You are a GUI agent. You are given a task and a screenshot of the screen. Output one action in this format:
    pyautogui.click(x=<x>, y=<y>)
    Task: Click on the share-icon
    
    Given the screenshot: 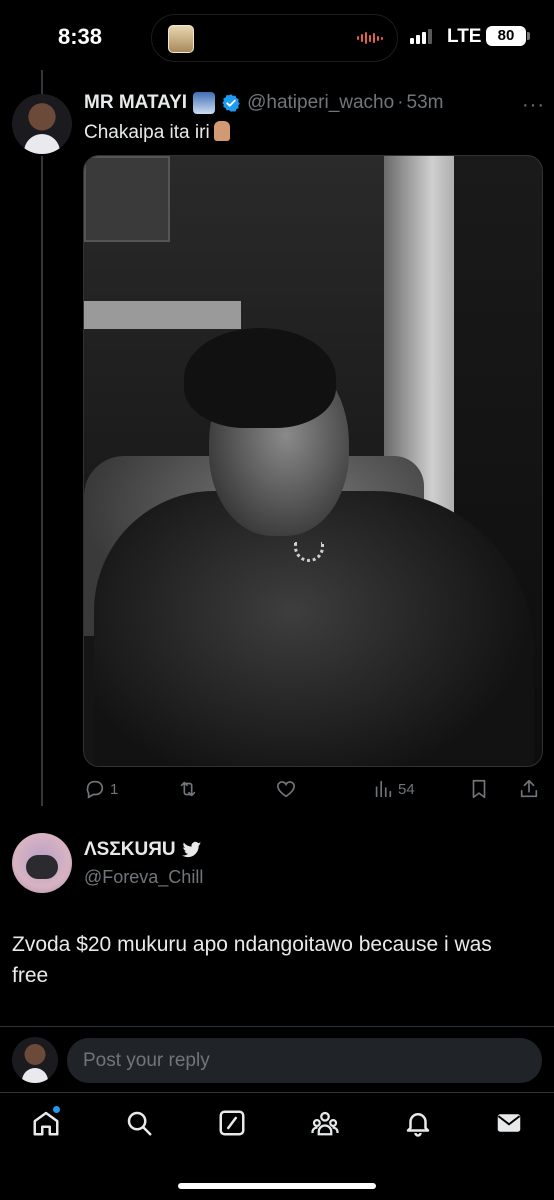 What is the action you would take?
    pyautogui.click(x=529, y=788)
    